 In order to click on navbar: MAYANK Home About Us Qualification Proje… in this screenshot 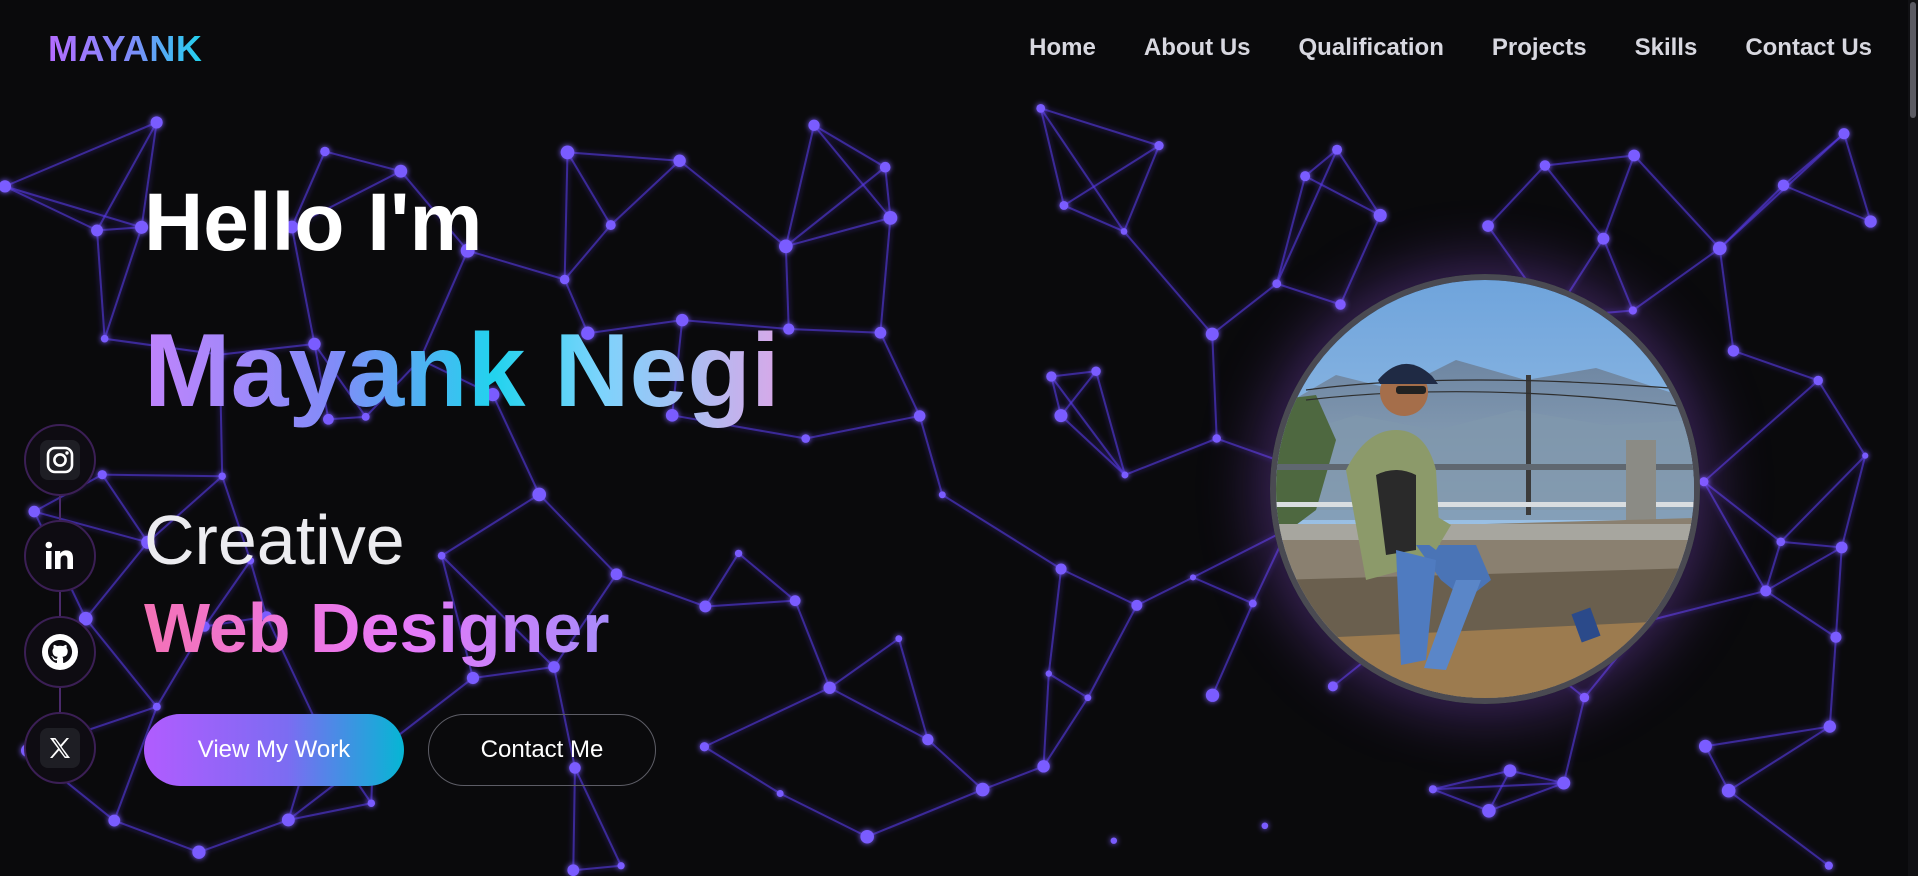, I will do `click(959, 48)`.